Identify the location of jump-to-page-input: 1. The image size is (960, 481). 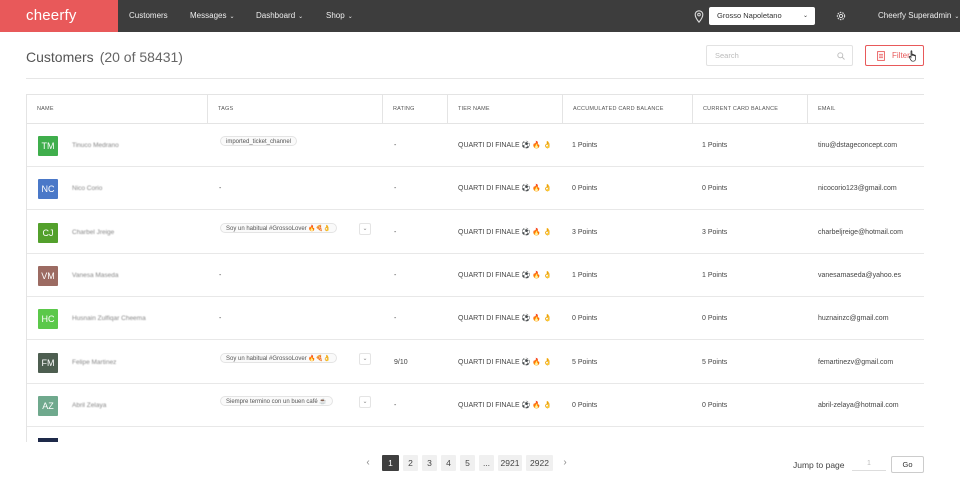
(869, 464).